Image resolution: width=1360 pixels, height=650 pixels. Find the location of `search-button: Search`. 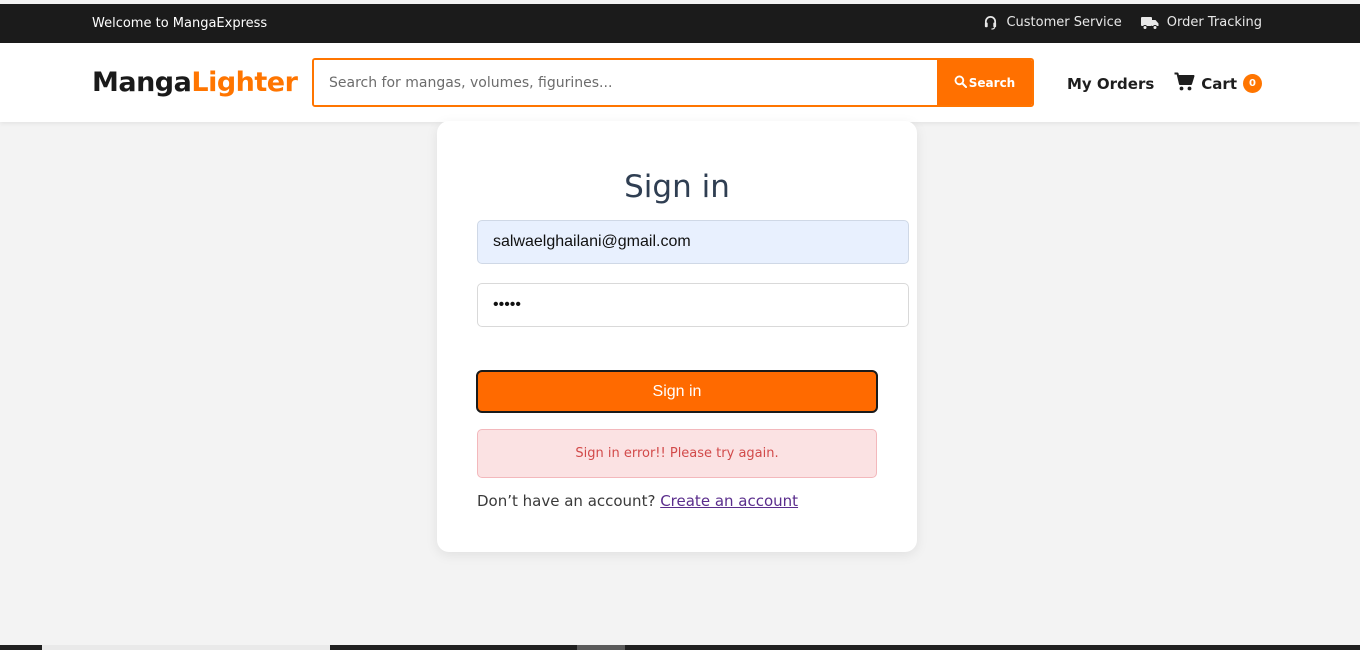

search-button: Search is located at coordinates (984, 82).